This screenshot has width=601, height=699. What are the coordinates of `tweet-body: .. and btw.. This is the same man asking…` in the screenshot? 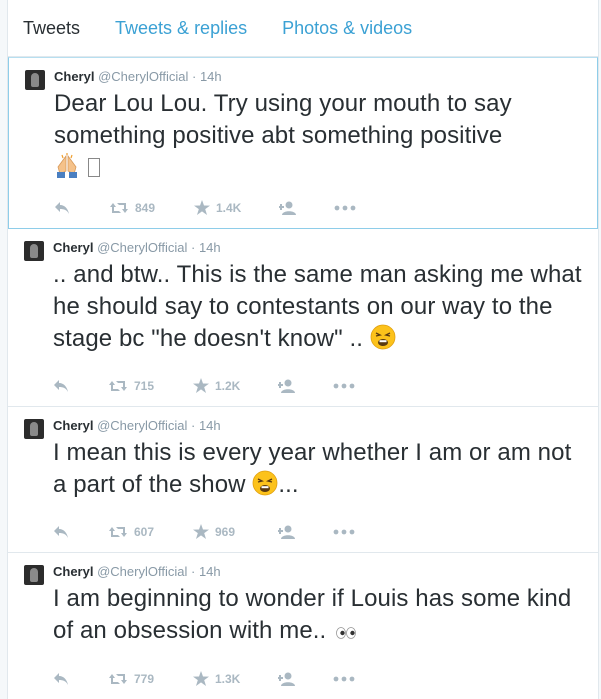 It's located at (317, 306).